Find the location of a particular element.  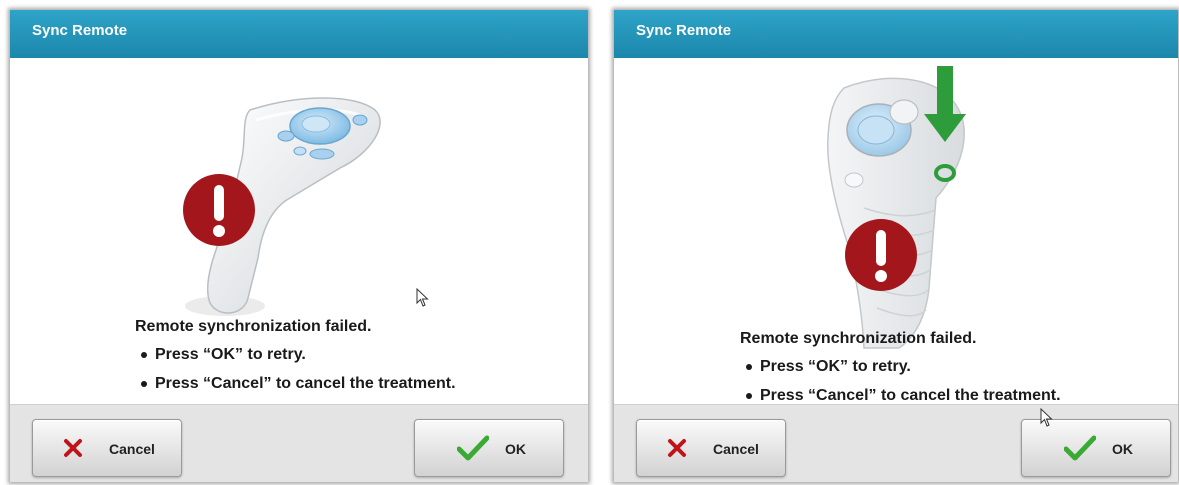

ok-button: OK is located at coordinates (489, 448).